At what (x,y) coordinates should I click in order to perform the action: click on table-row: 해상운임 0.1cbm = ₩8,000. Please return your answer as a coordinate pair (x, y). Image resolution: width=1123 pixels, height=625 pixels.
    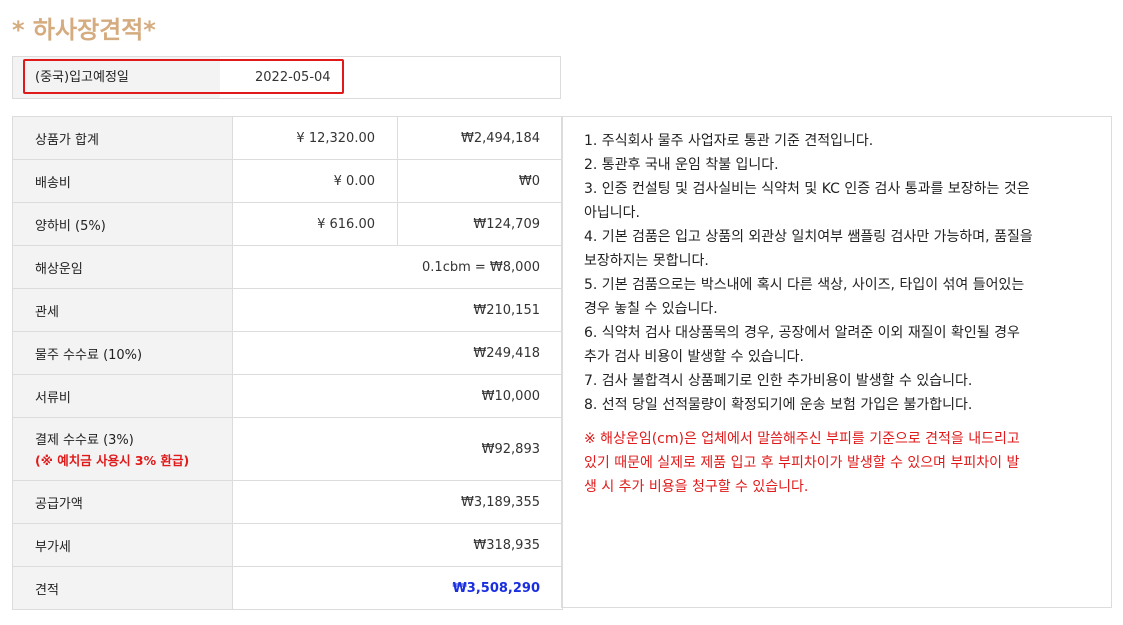
    Looking at the image, I should click on (287, 267).